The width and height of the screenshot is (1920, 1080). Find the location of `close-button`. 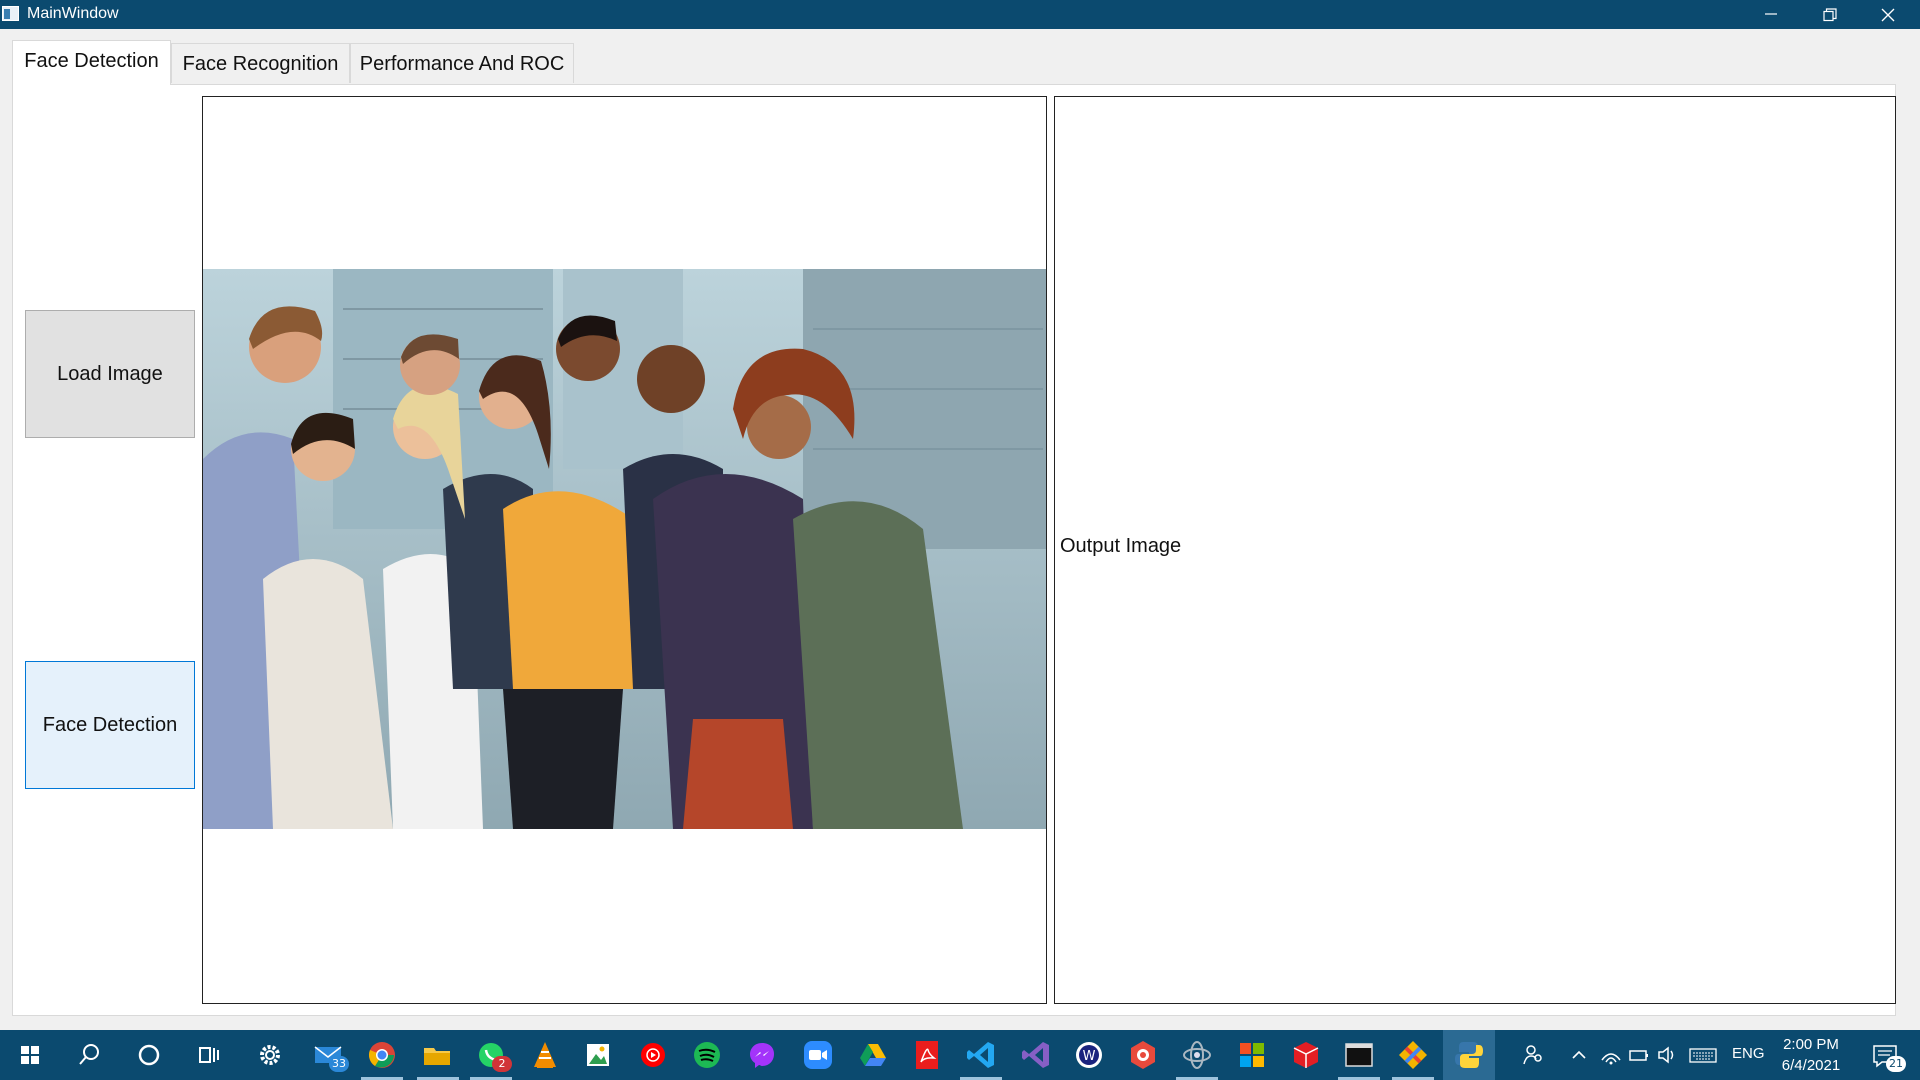

close-button is located at coordinates (1888, 14).